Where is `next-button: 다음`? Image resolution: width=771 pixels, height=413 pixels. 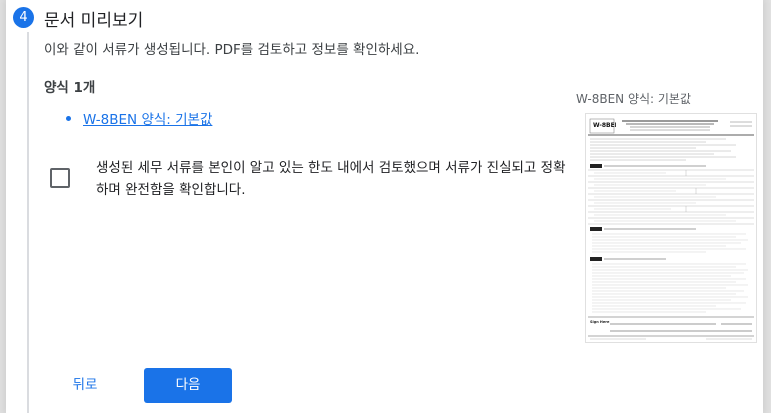
next-button: 다음 is located at coordinates (188, 385).